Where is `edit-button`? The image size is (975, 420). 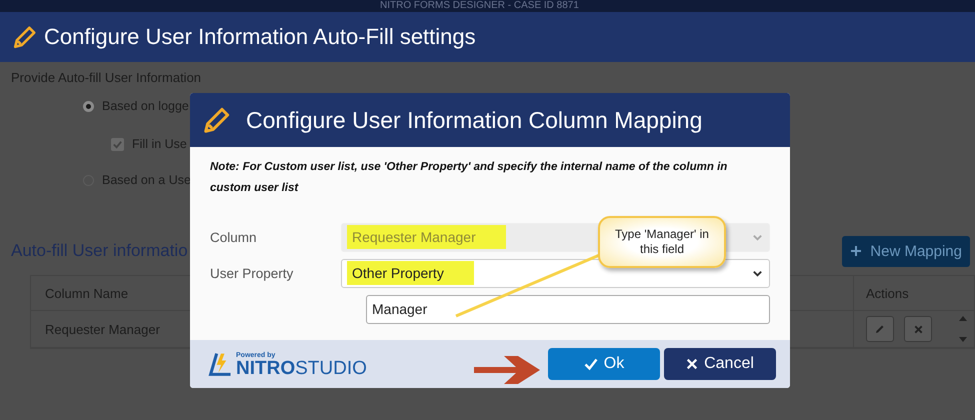 edit-button is located at coordinates (880, 329).